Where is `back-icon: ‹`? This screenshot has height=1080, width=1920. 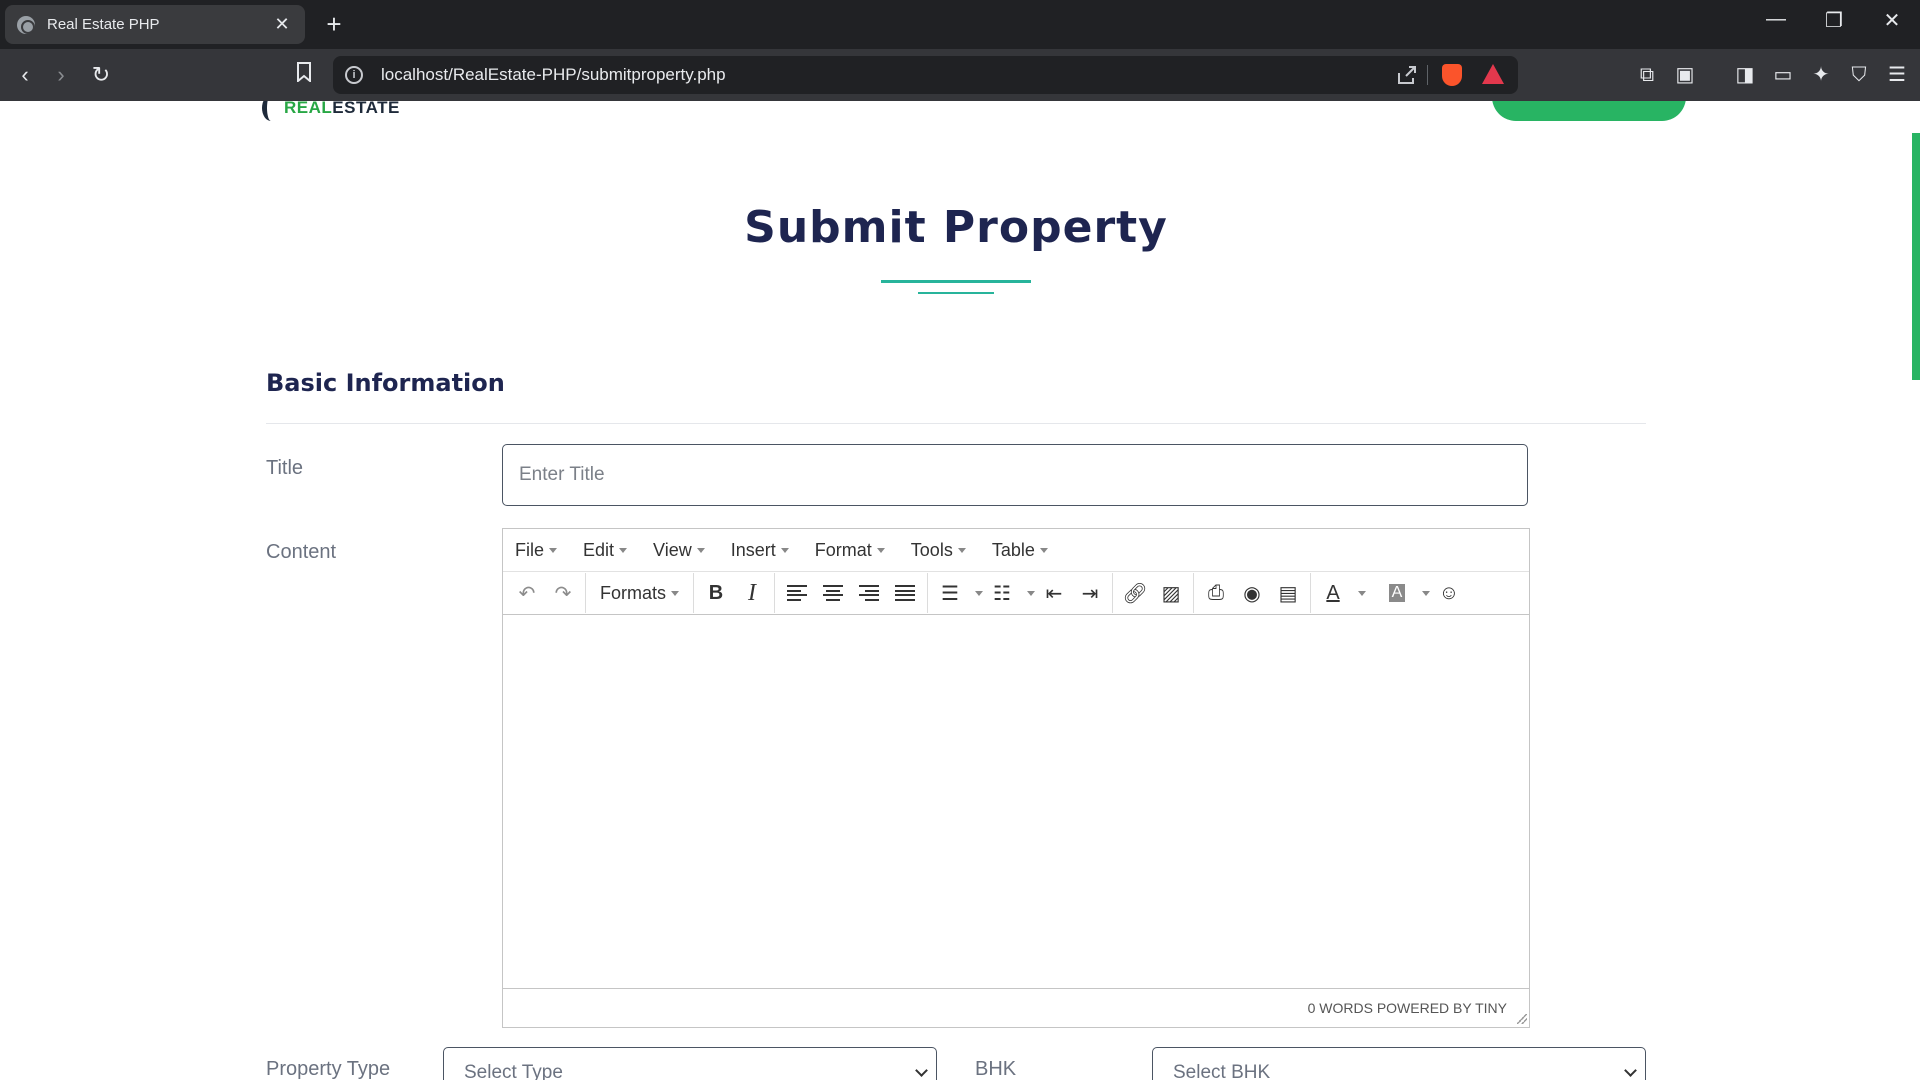 back-icon: ‹ is located at coordinates (25, 76).